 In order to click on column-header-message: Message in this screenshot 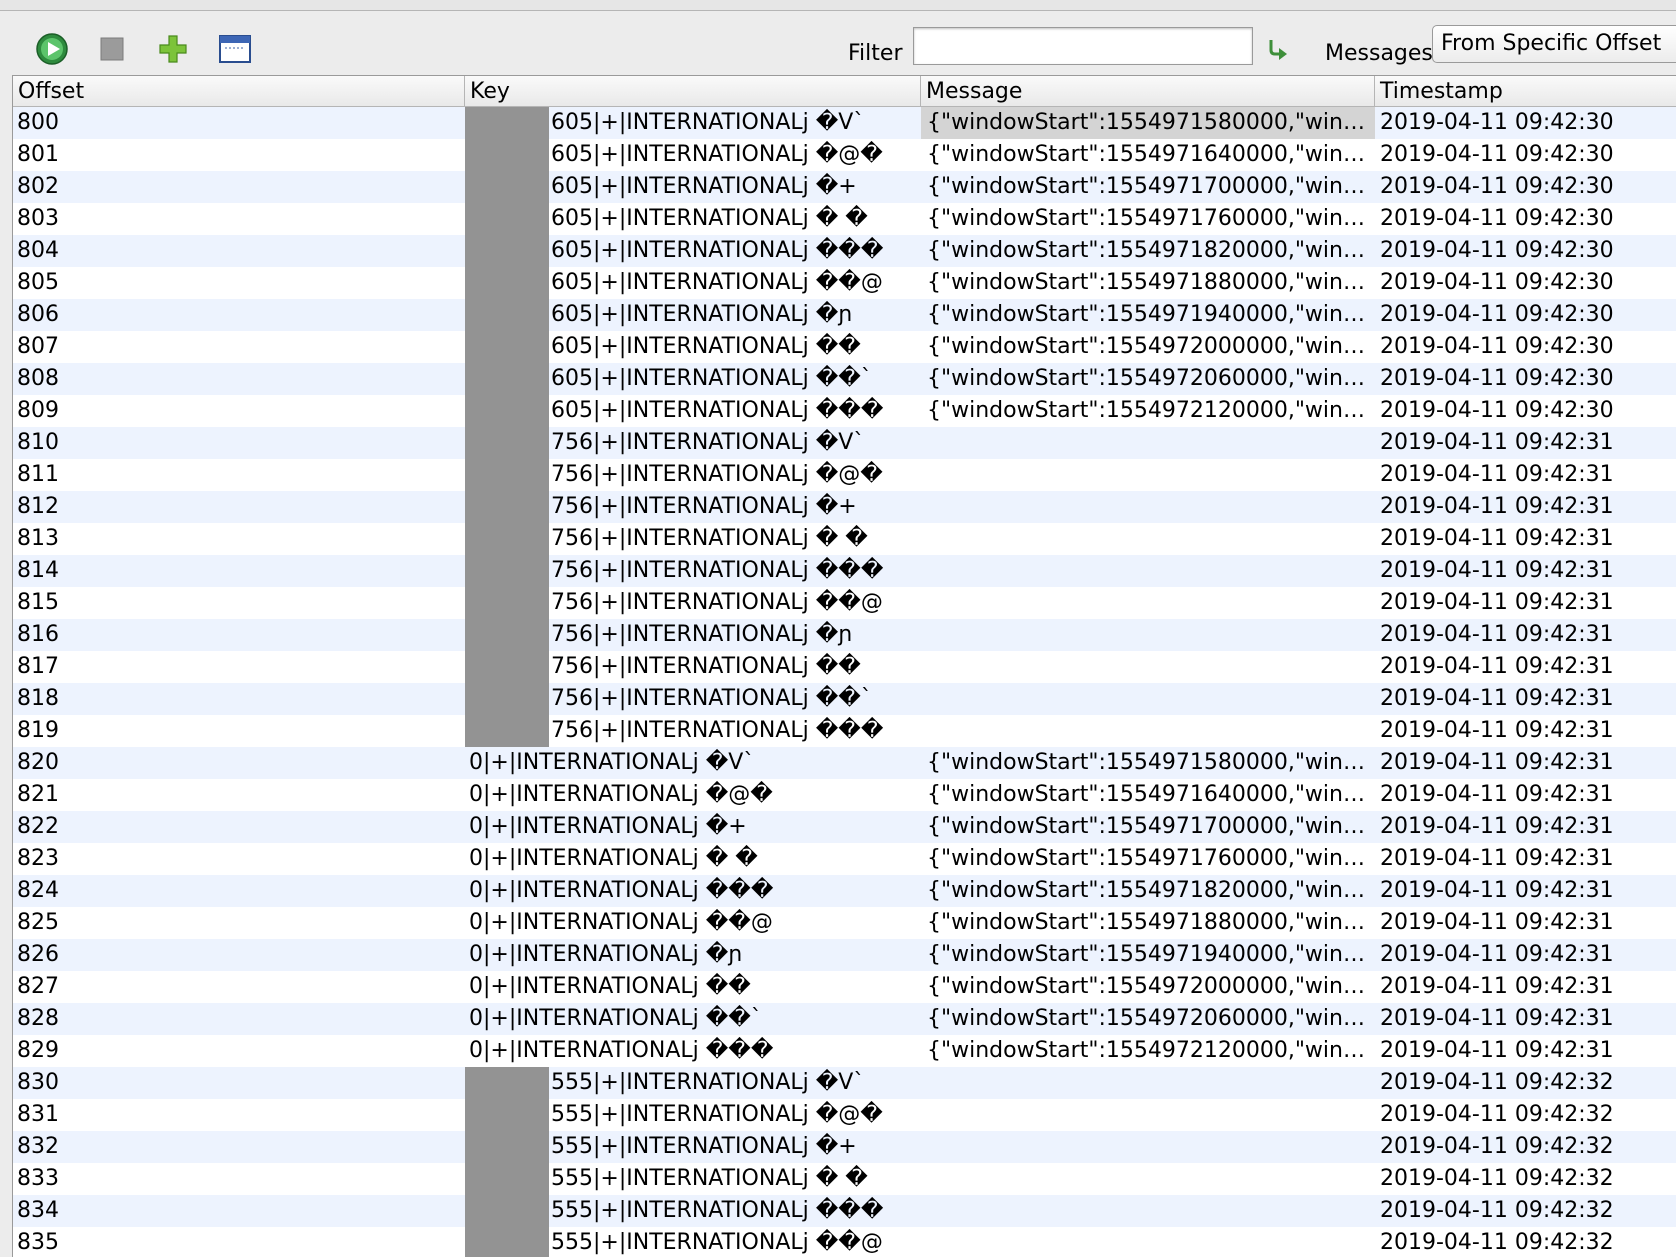, I will do `click(1148, 91)`.